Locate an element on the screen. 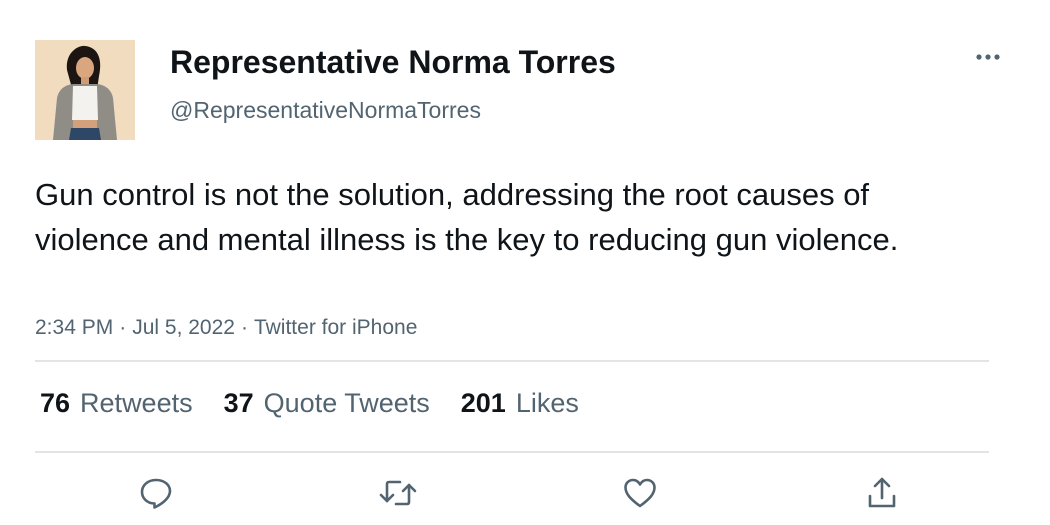 Image resolution: width=1050 pixels, height=525 pixels. avatar-photo is located at coordinates (85, 90).